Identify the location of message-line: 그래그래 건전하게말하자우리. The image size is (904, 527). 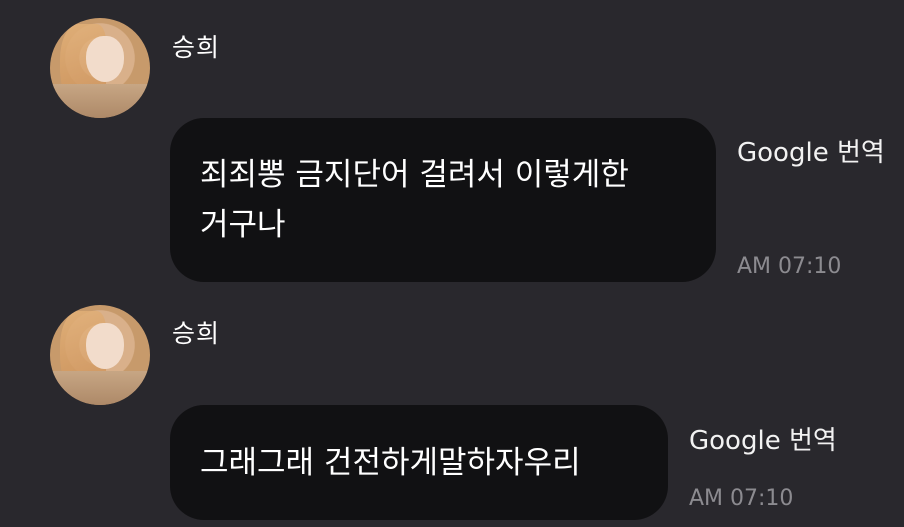
(390, 463).